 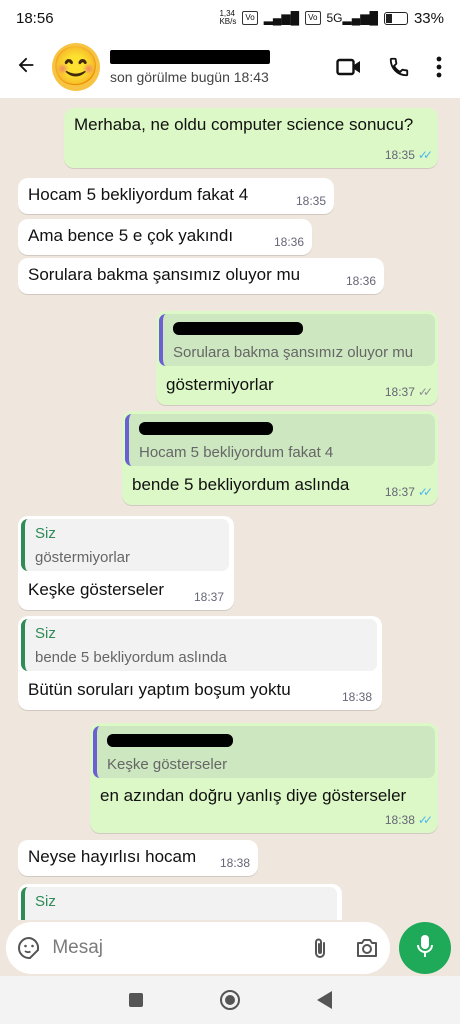 I want to click on system-nav-bar, so click(x=230, y=1000).